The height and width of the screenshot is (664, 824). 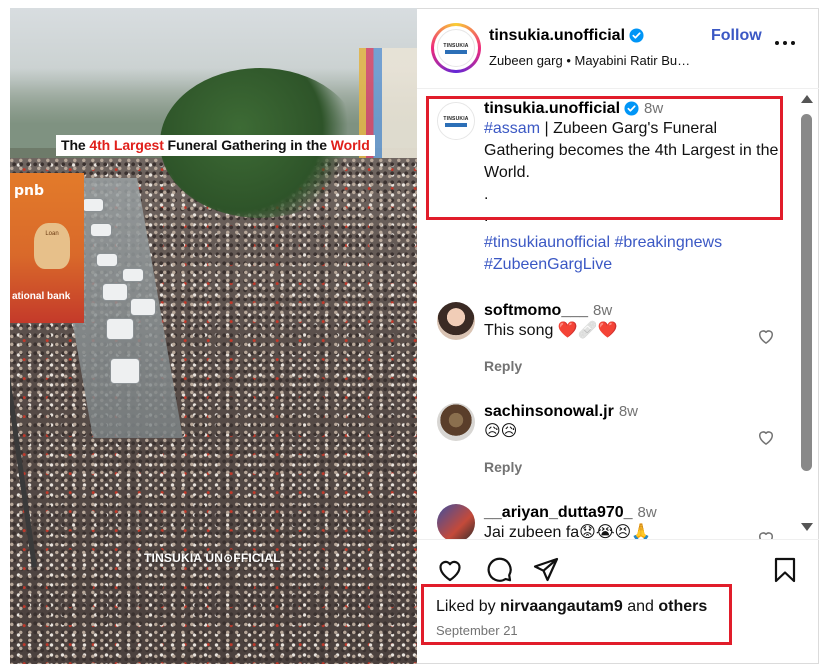 I want to click on billboard: pnb Loan ational bank, so click(x=47, y=248).